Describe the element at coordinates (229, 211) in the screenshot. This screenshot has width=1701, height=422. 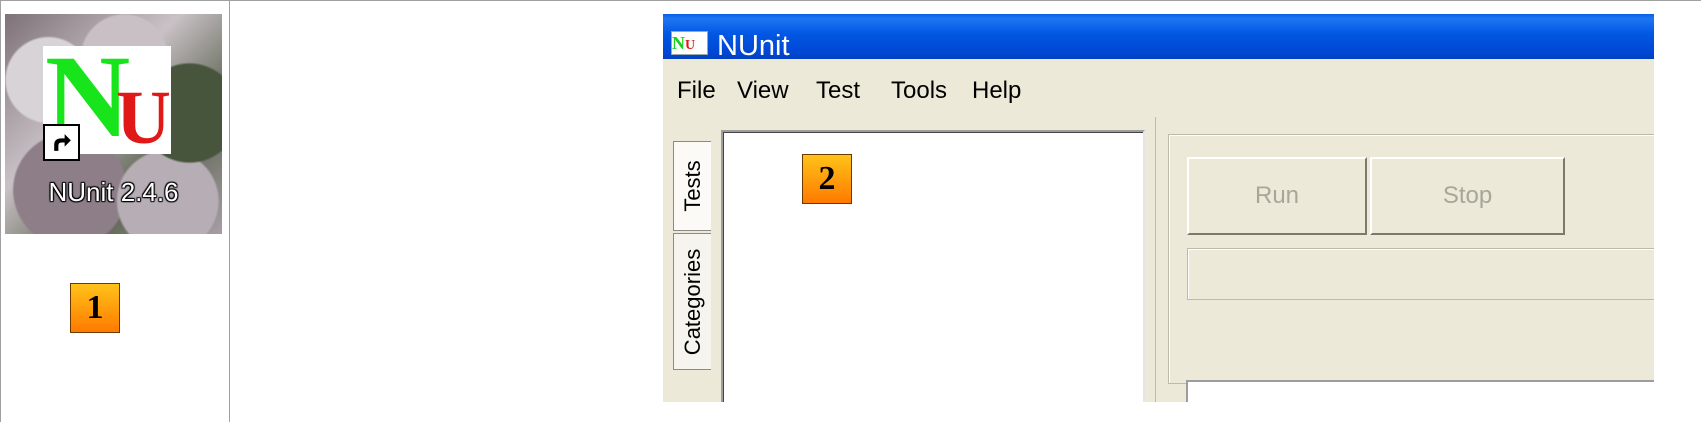
I see `column-divider` at that location.